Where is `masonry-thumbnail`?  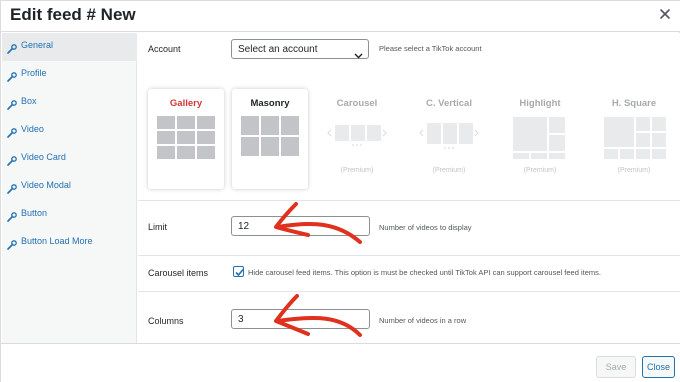 masonry-thumbnail is located at coordinates (270, 136).